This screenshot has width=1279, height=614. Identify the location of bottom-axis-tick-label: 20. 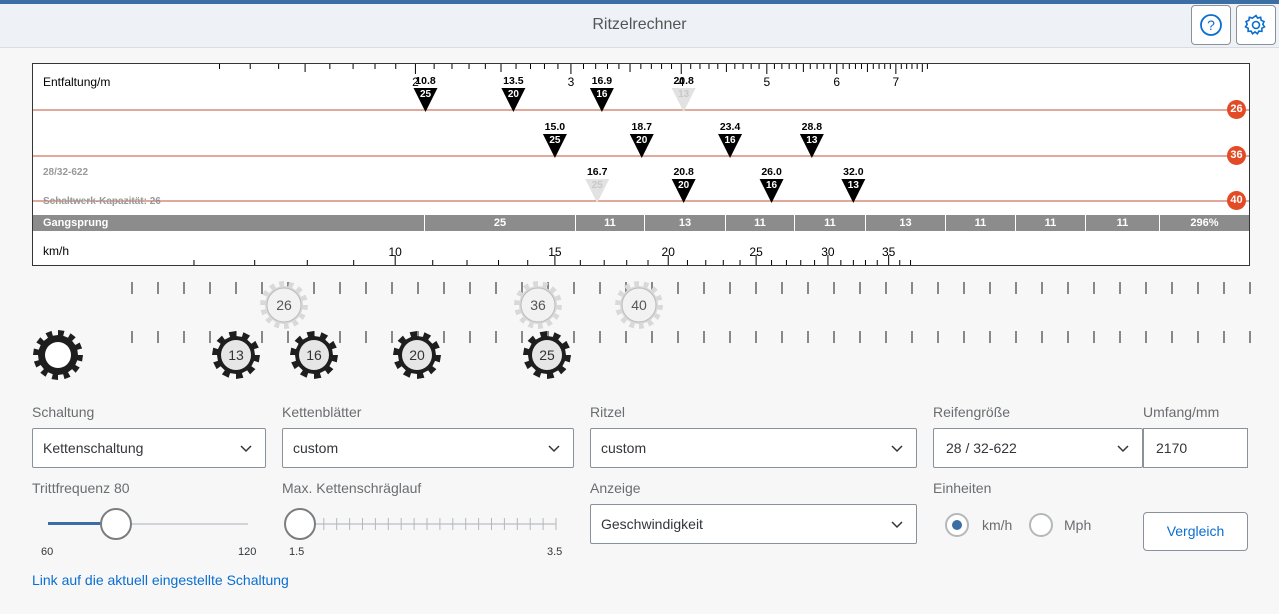
(669, 252).